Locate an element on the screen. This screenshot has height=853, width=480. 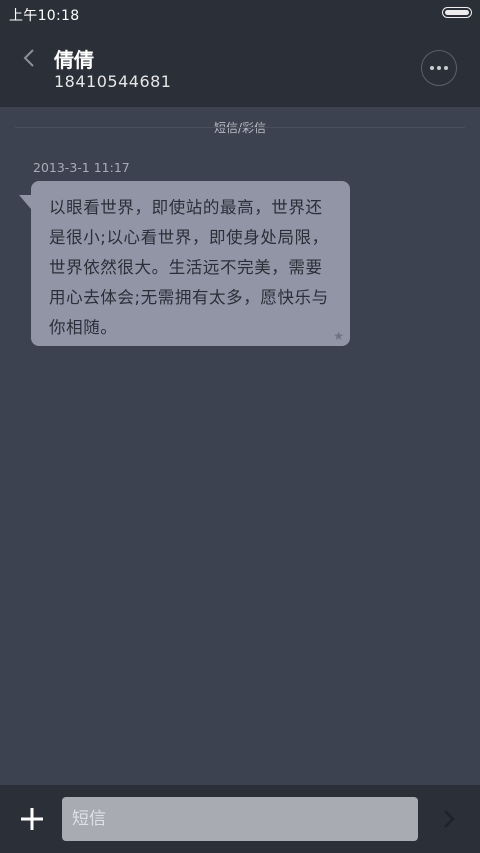
battery-full-icon is located at coordinates (457, 12).